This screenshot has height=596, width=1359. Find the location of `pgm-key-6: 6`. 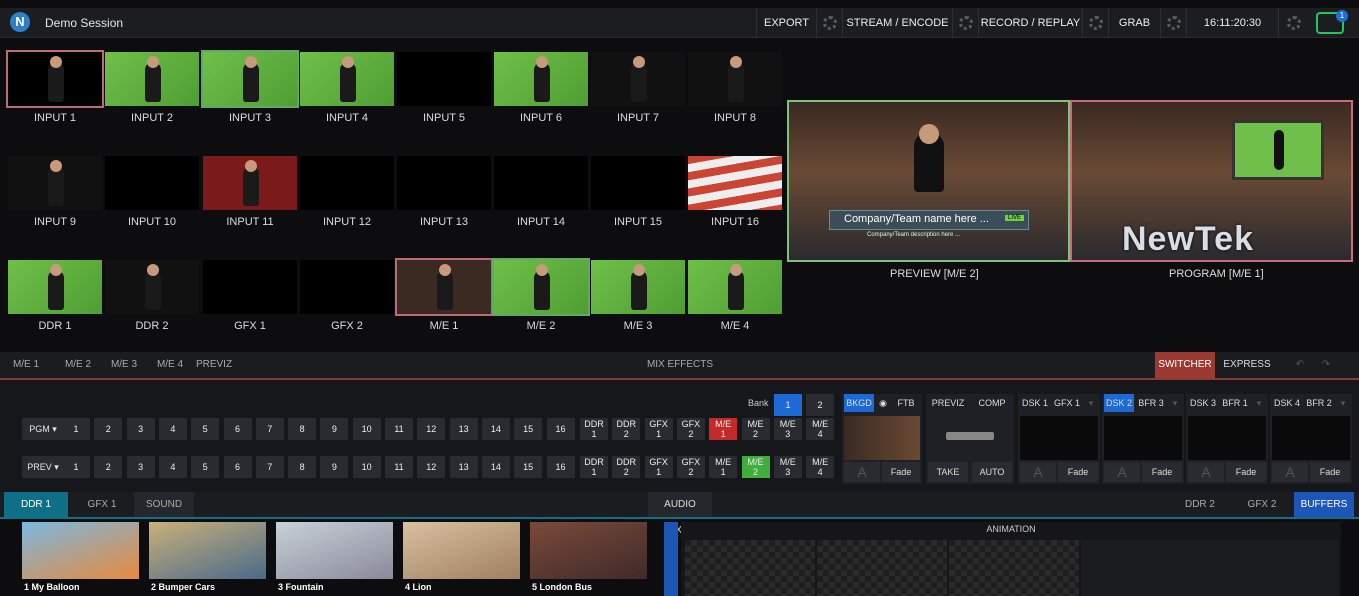

pgm-key-6: 6 is located at coordinates (237, 429).